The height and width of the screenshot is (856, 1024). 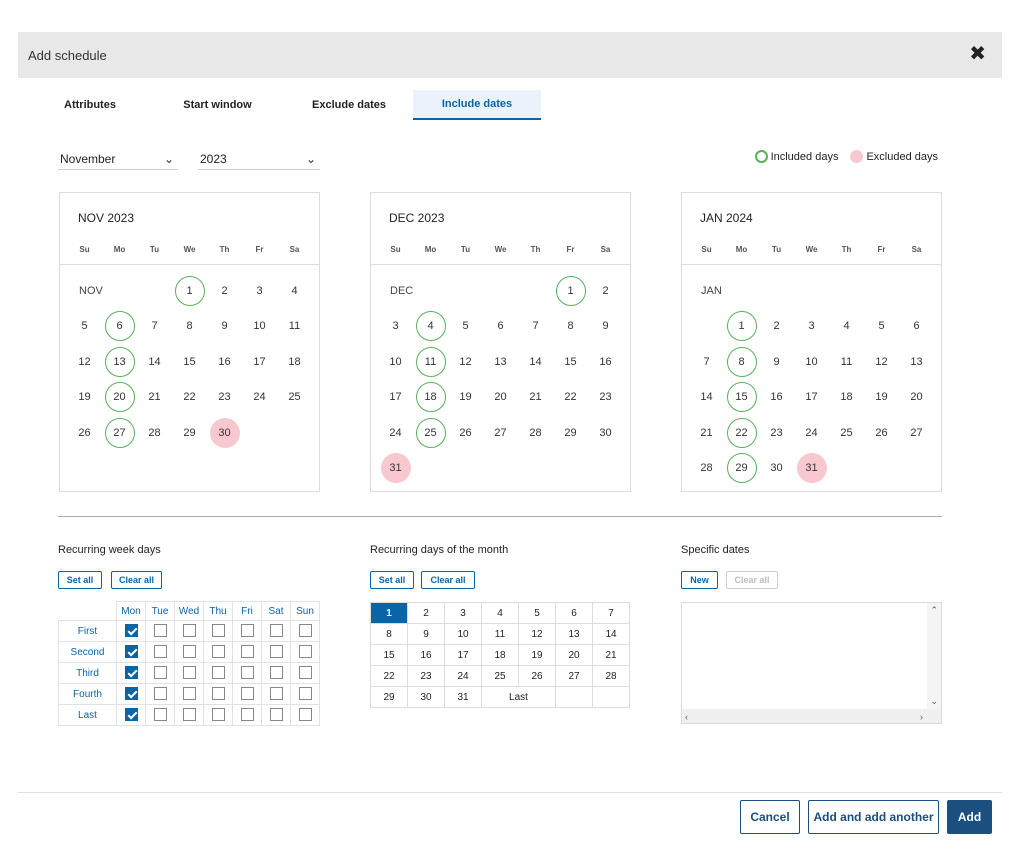 I want to click on week-set-all-button: Set all, so click(x=80, y=580).